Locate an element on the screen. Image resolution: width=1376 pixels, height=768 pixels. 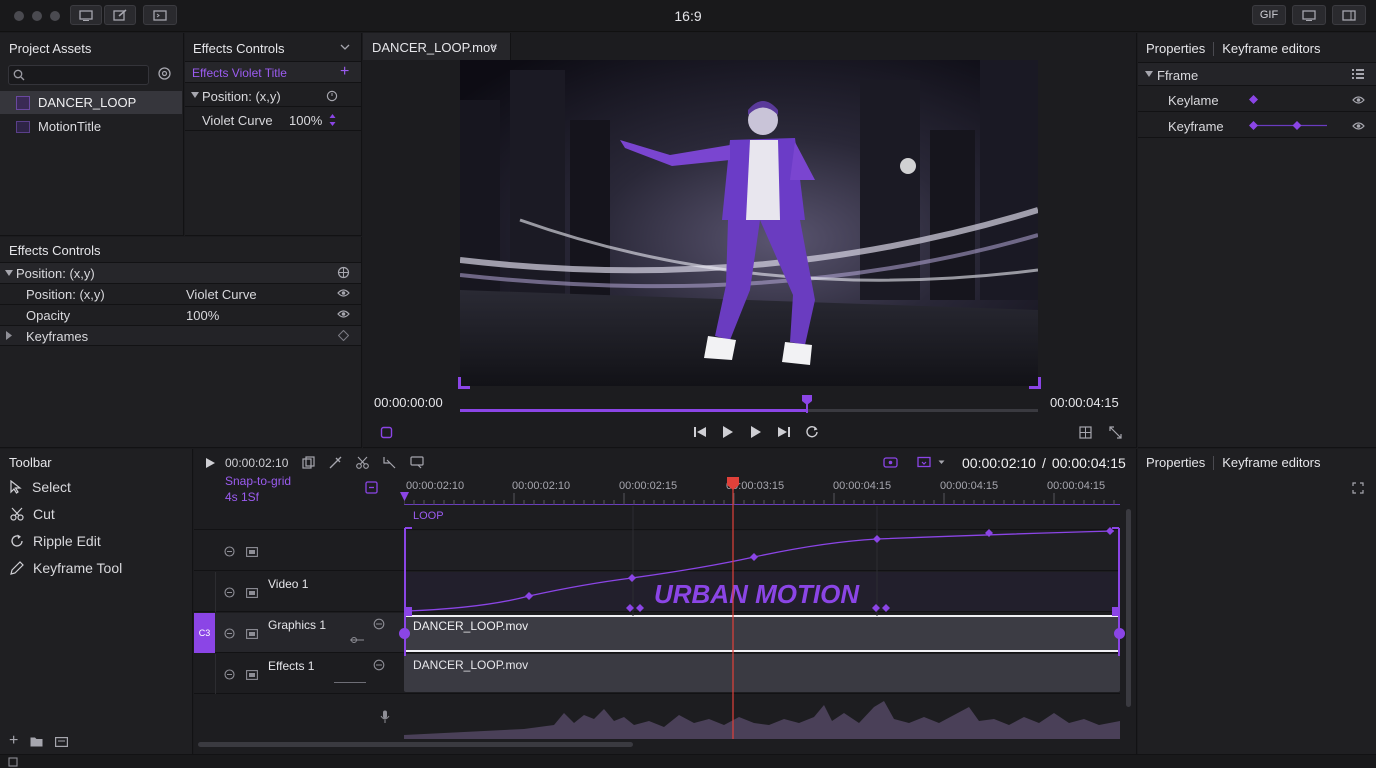
fullscreen-icon is located at coordinates (1115, 432).